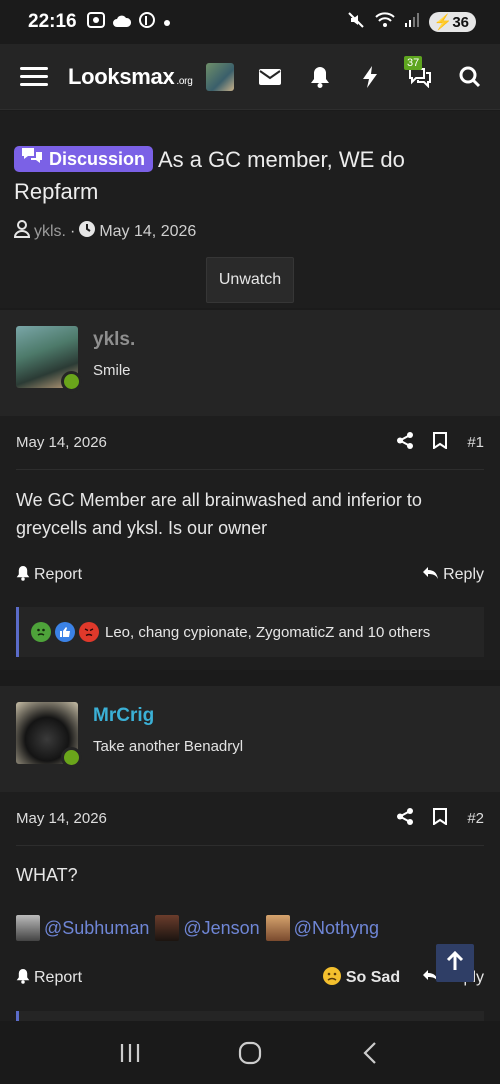 The width and height of the screenshot is (500, 1084). Describe the element at coordinates (112, 370) in the screenshot. I see `user-title: Smile` at that location.